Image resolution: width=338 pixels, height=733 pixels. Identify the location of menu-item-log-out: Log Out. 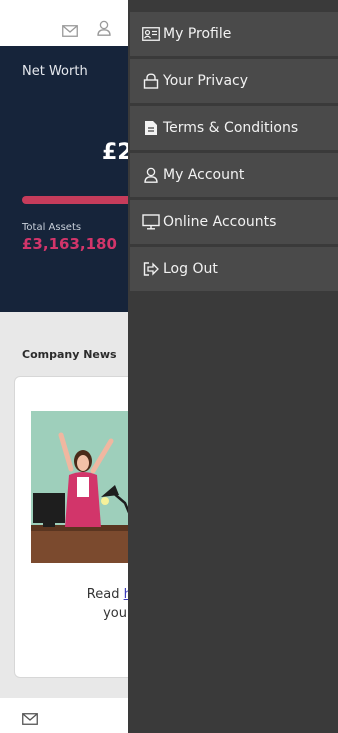
(234, 270).